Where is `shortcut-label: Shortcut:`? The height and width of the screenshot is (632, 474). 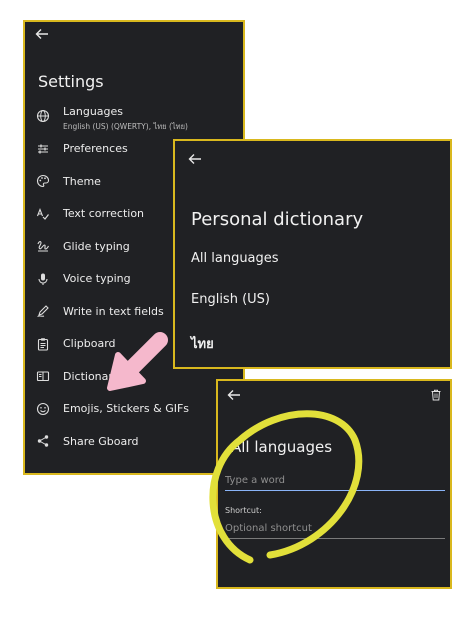 shortcut-label: Shortcut: is located at coordinates (243, 510).